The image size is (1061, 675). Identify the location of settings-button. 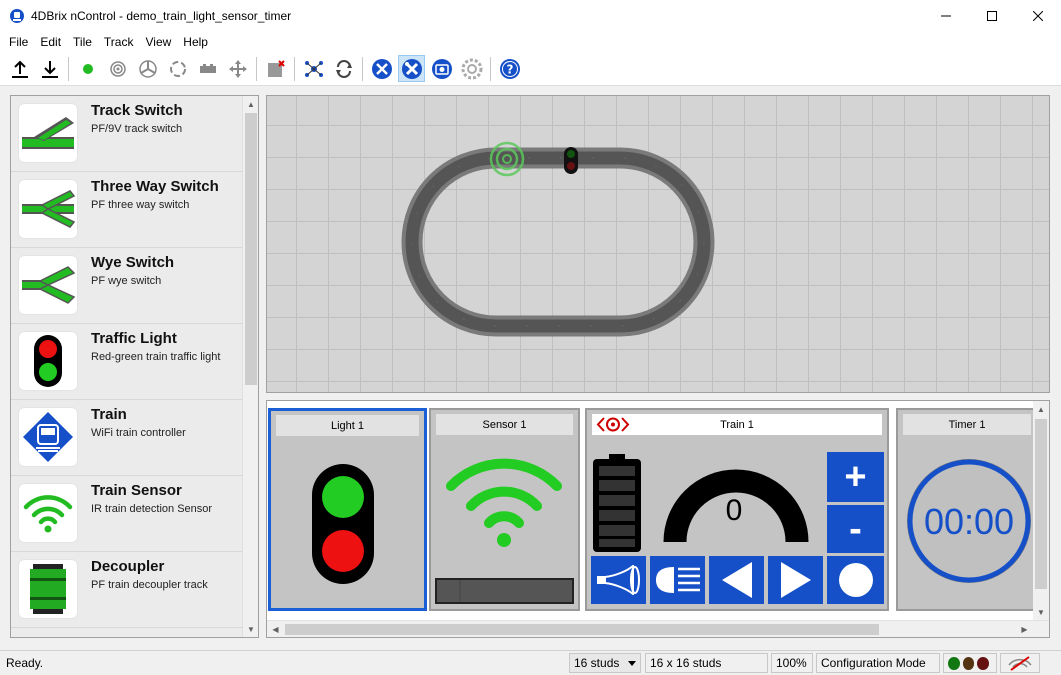
(471, 68).